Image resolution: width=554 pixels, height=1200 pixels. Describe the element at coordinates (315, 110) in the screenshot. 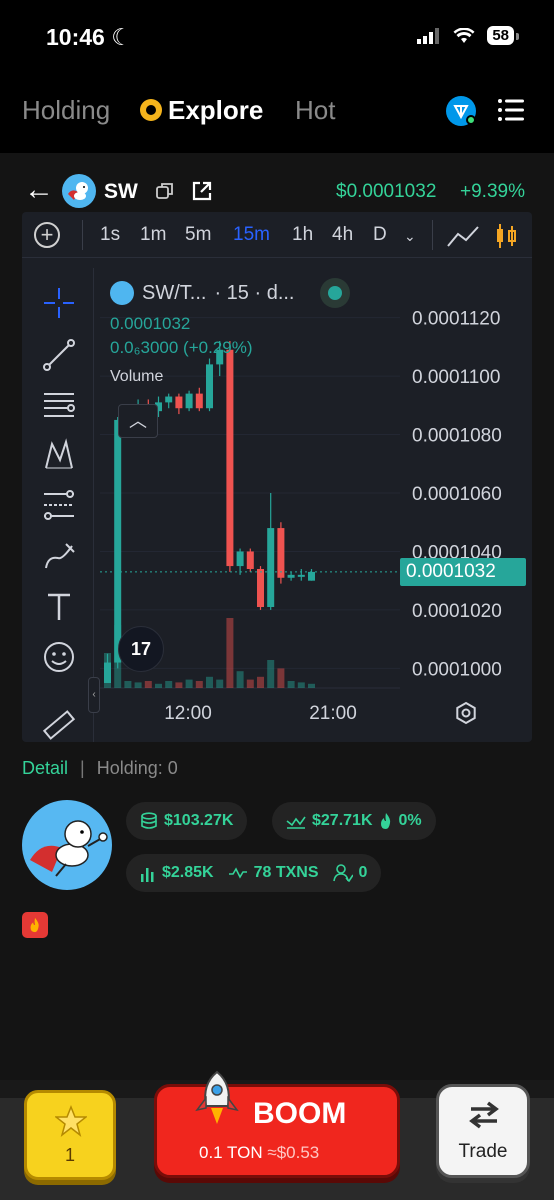

I see `tab-hot: Hot` at that location.